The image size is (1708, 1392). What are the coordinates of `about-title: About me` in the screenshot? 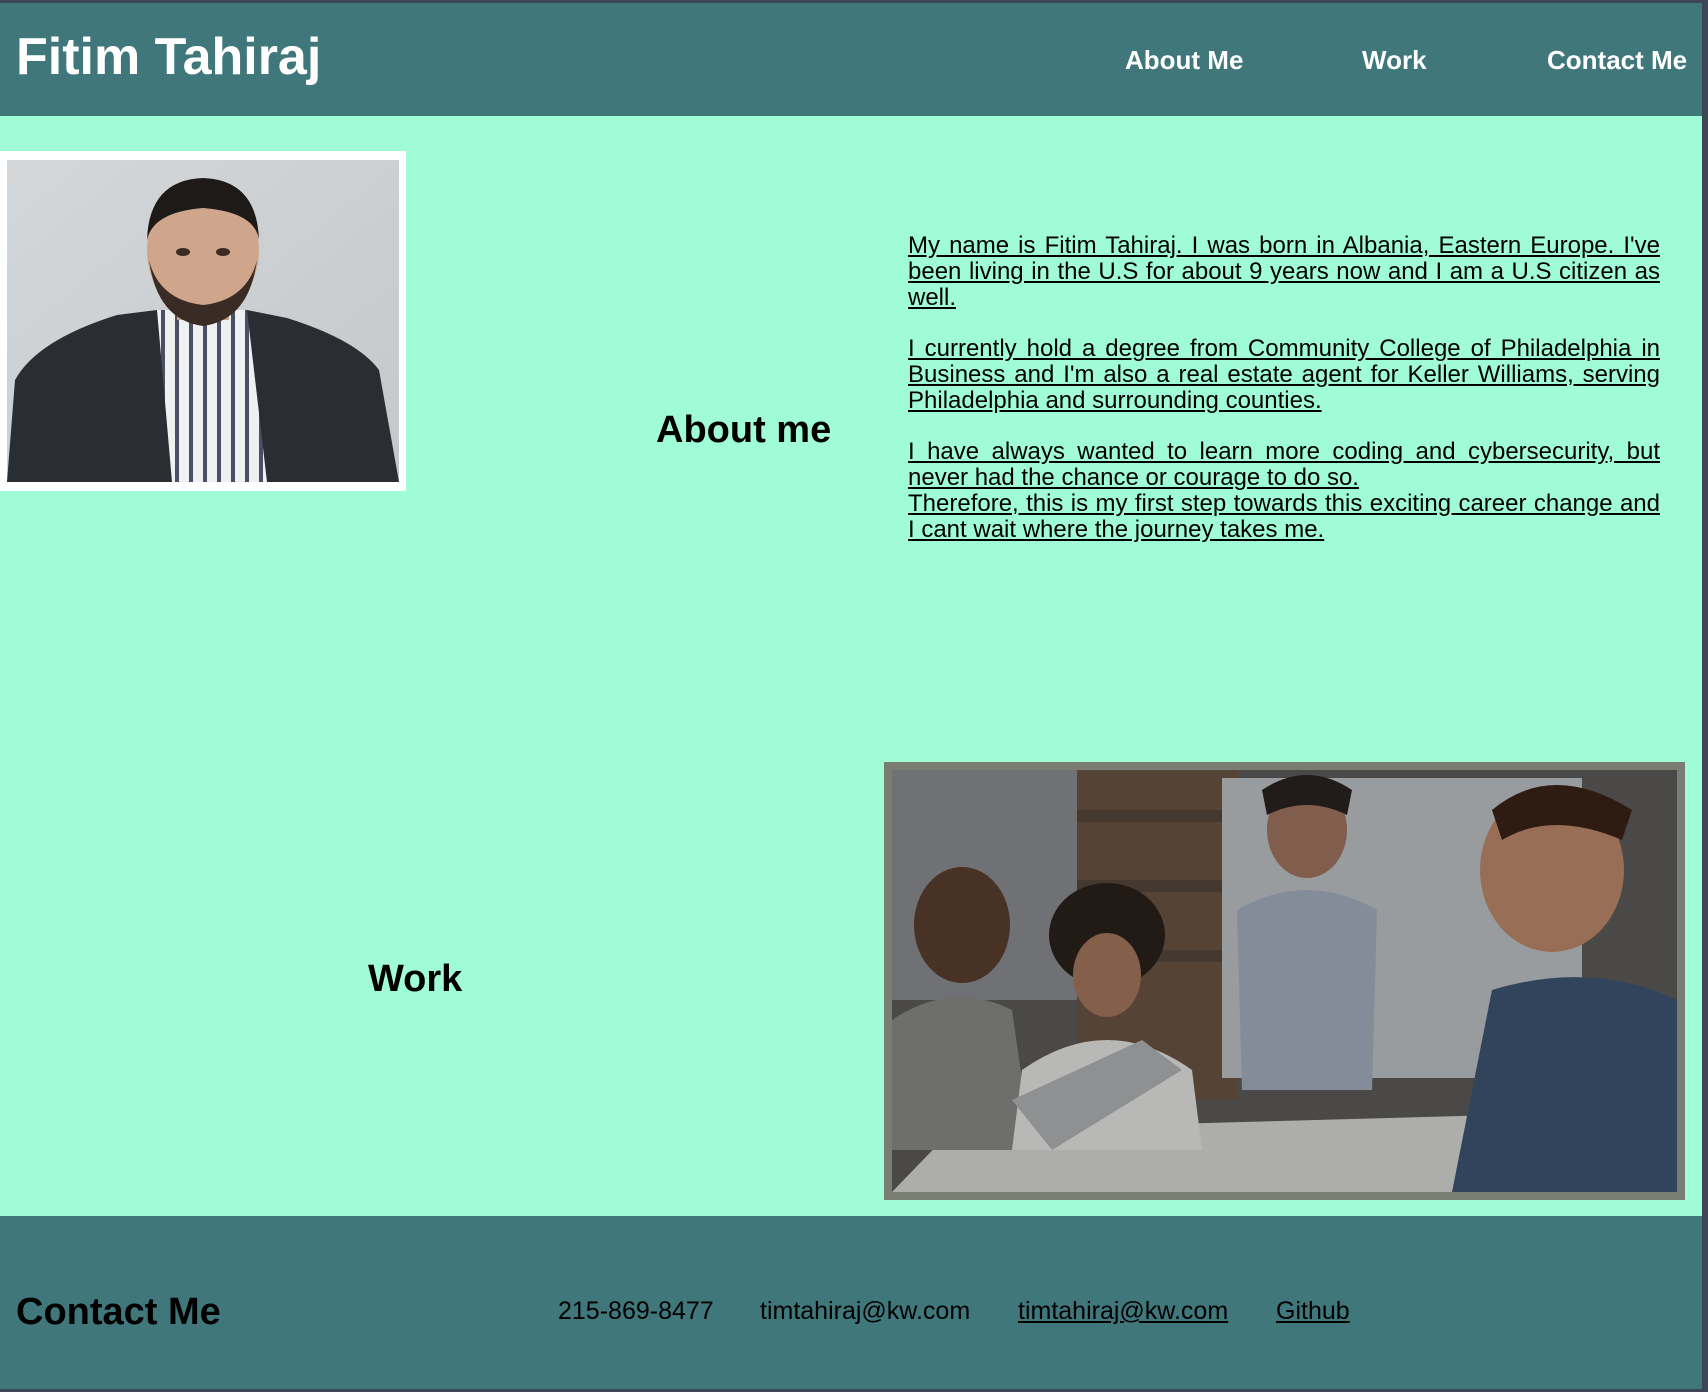 It's located at (744, 430).